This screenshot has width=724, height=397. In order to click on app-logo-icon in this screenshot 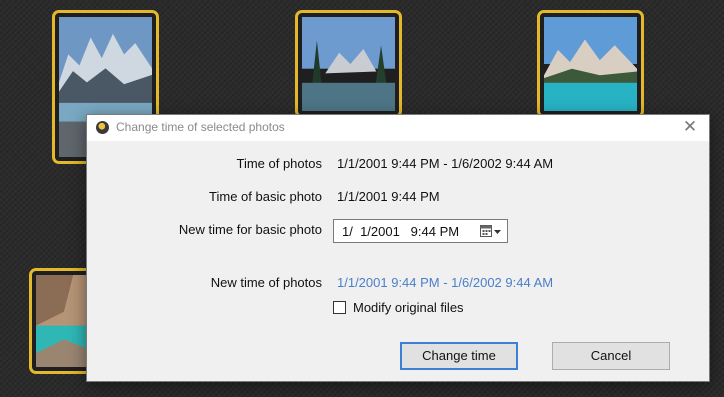, I will do `click(102, 127)`.